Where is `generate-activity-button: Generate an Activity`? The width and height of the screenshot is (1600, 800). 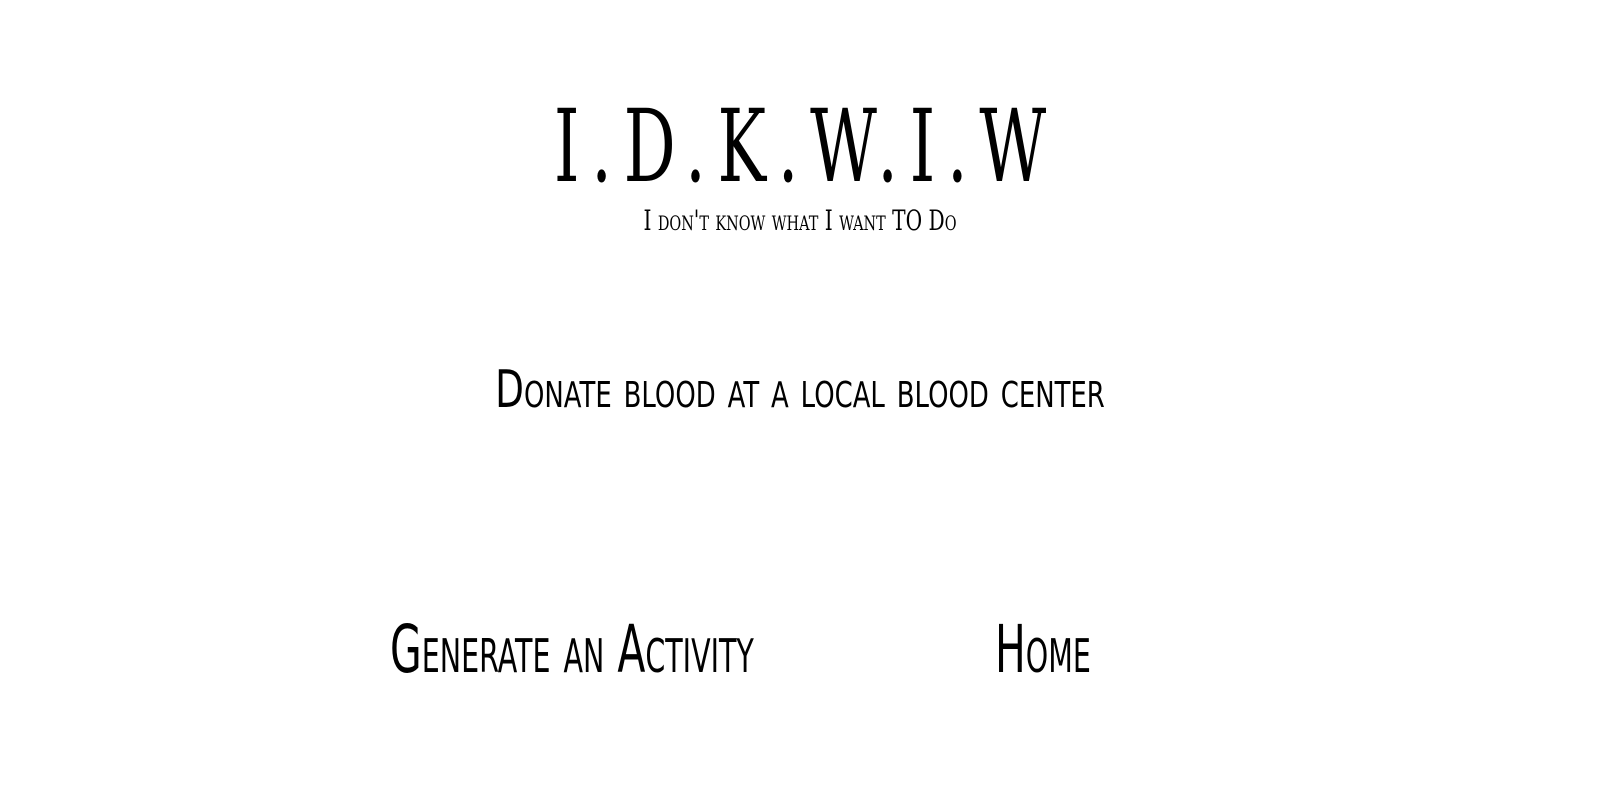
generate-activity-button: Generate an Activity is located at coordinates (572, 650).